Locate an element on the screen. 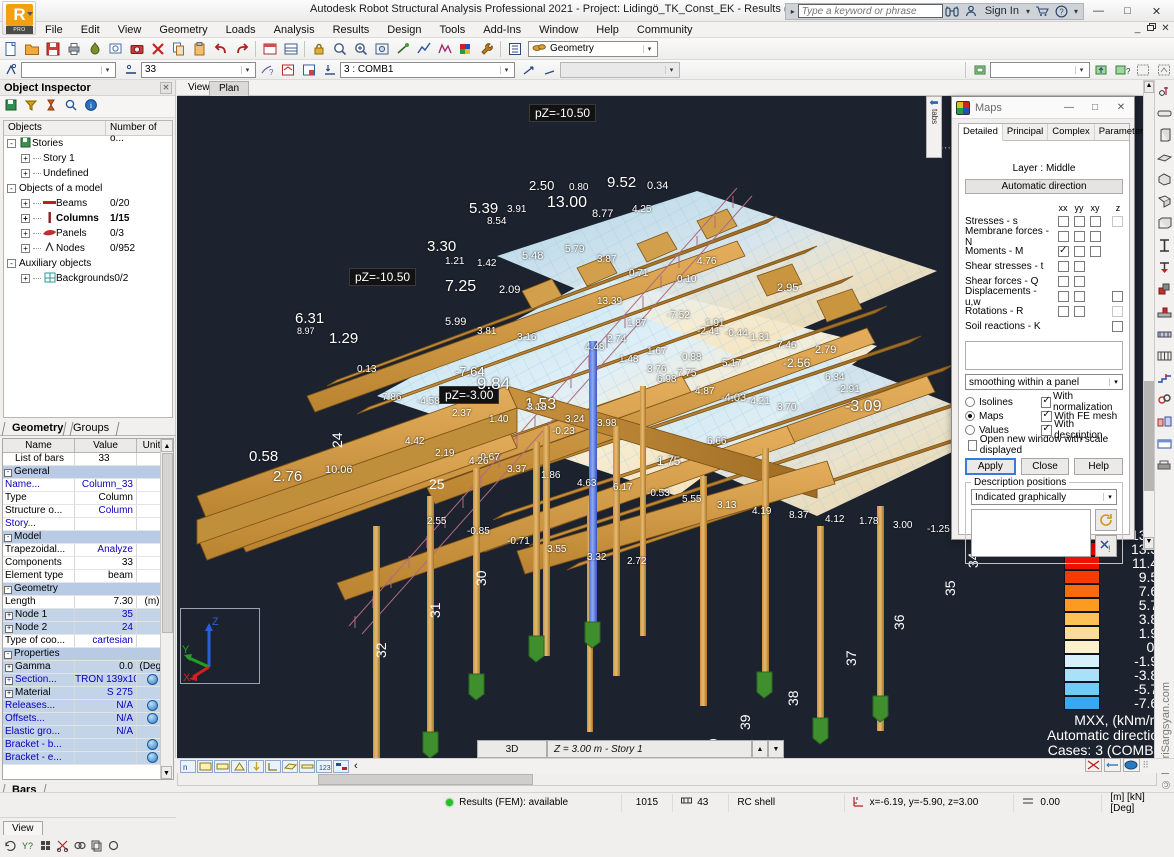 This screenshot has height=857, width=1174. radio-values is located at coordinates (970, 430).